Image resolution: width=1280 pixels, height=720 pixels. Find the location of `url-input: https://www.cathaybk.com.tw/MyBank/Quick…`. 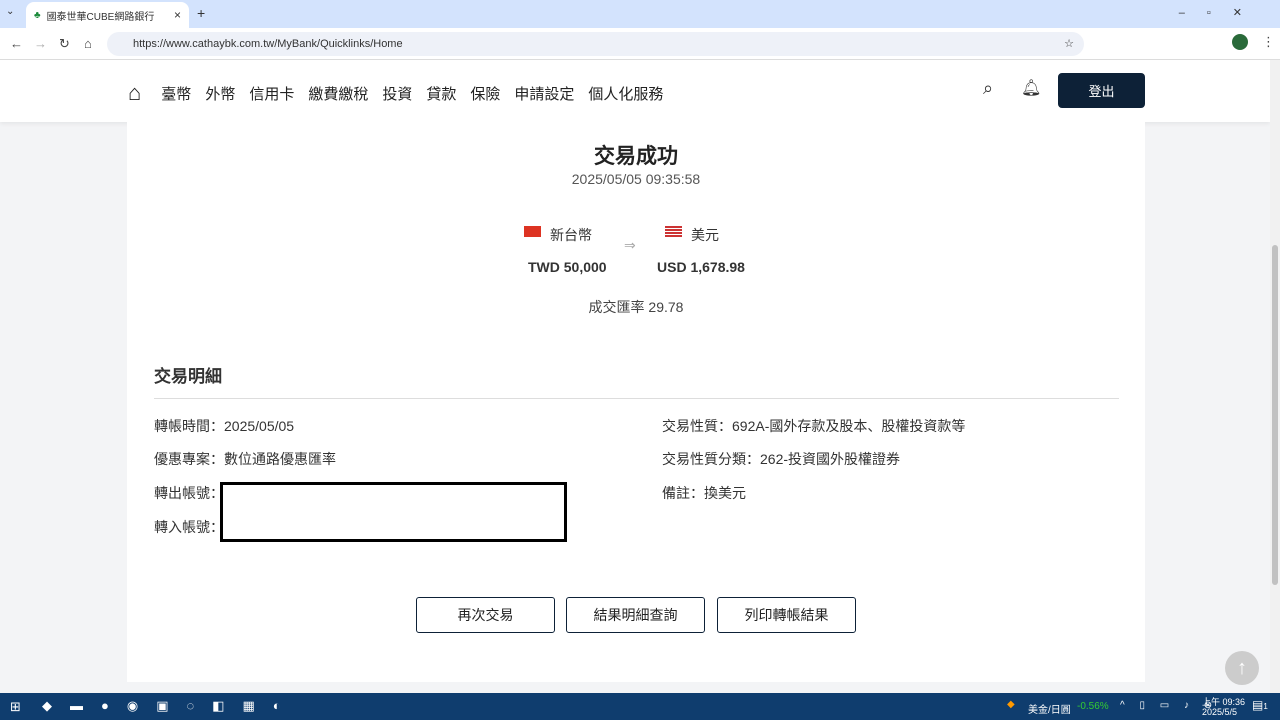

url-input: https://www.cathaybk.com.tw/MyBank/Quick… is located at coordinates (595, 44).